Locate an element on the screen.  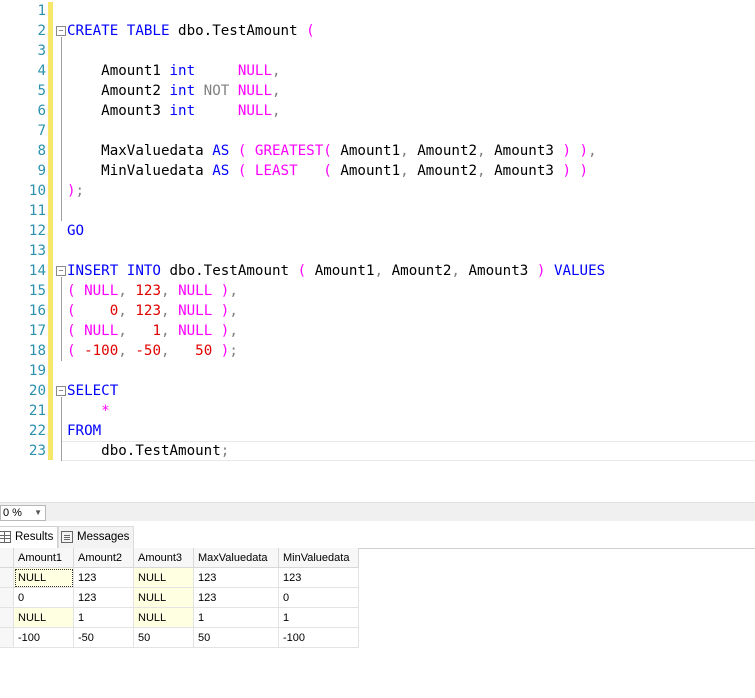
chevron-down-icon: ▼ is located at coordinates (38, 512).